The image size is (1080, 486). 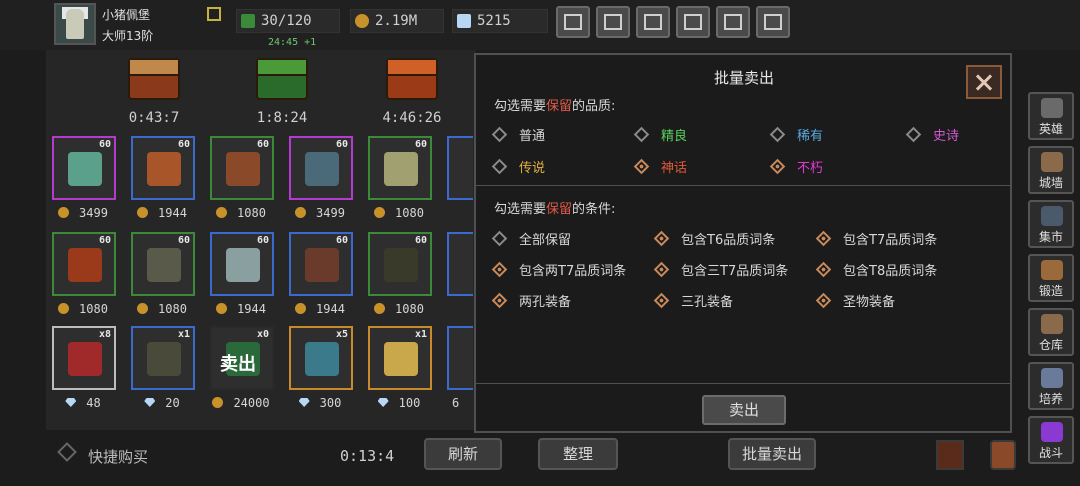 What do you see at coordinates (772, 454) in the screenshot?
I see `batch-sell-button: 批量卖出` at bounding box center [772, 454].